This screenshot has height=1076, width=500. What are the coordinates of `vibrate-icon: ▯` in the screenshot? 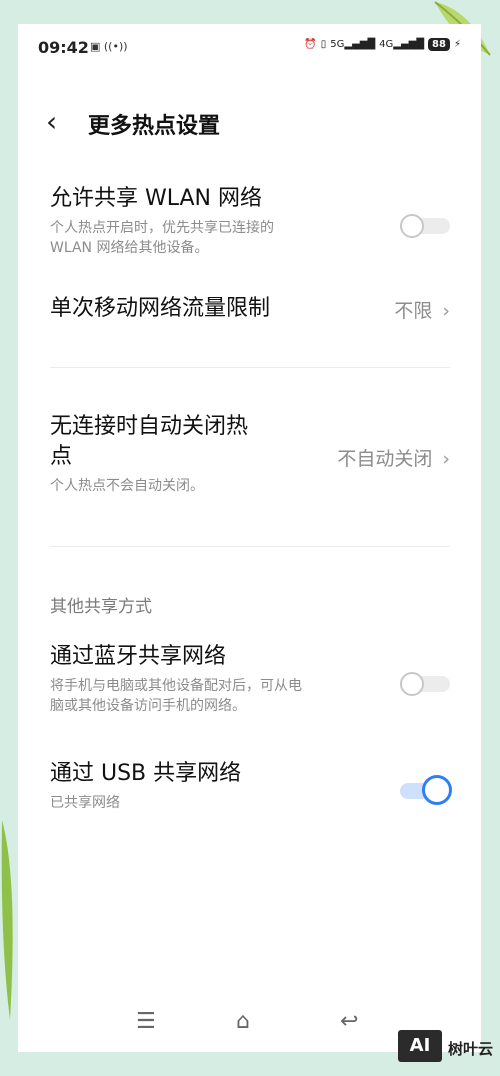 It's located at (323, 44).